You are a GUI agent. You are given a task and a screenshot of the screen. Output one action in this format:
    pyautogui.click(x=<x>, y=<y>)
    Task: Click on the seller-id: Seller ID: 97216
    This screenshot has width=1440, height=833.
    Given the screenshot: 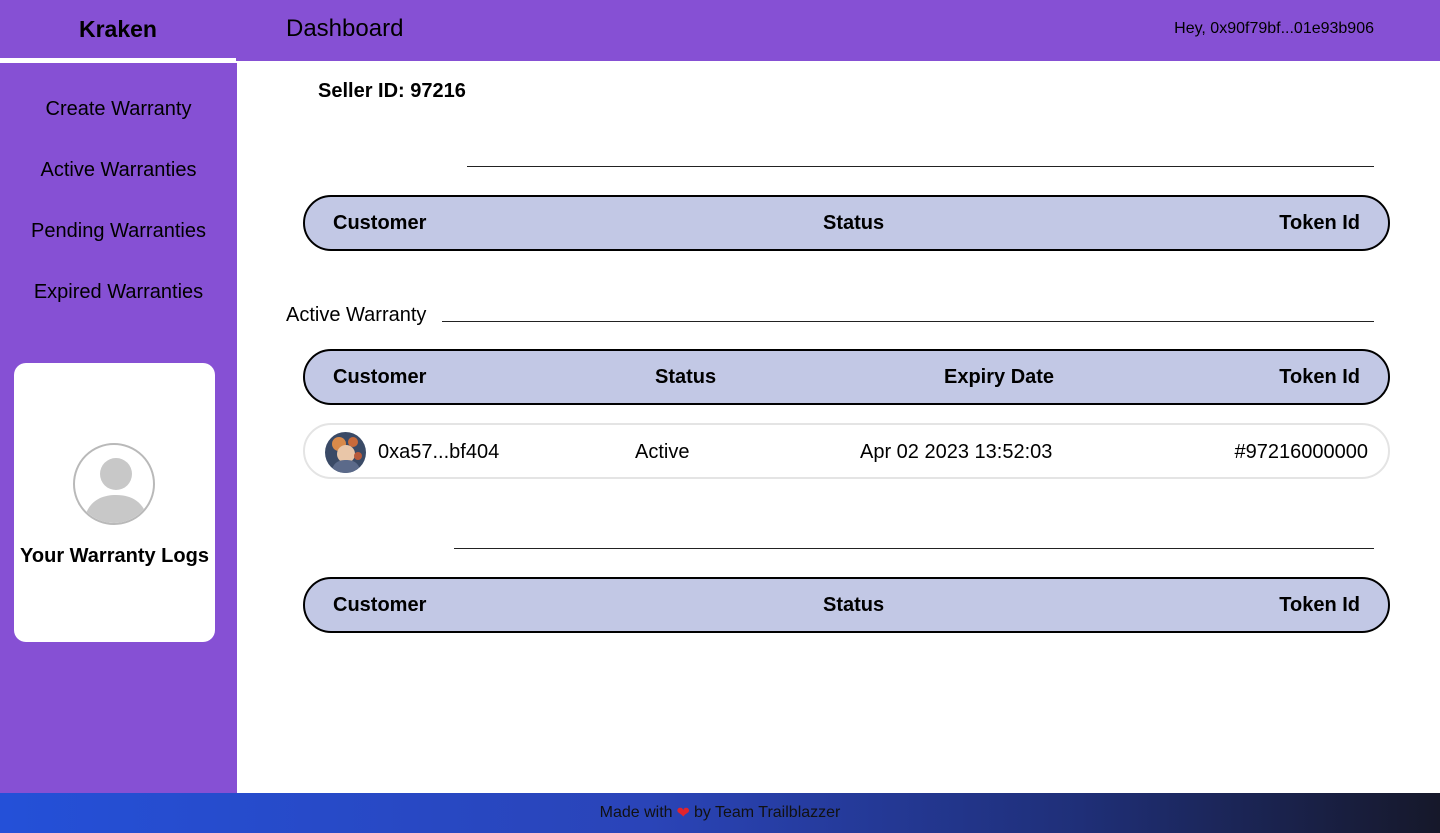 What is the action you would take?
    pyautogui.click(x=392, y=91)
    